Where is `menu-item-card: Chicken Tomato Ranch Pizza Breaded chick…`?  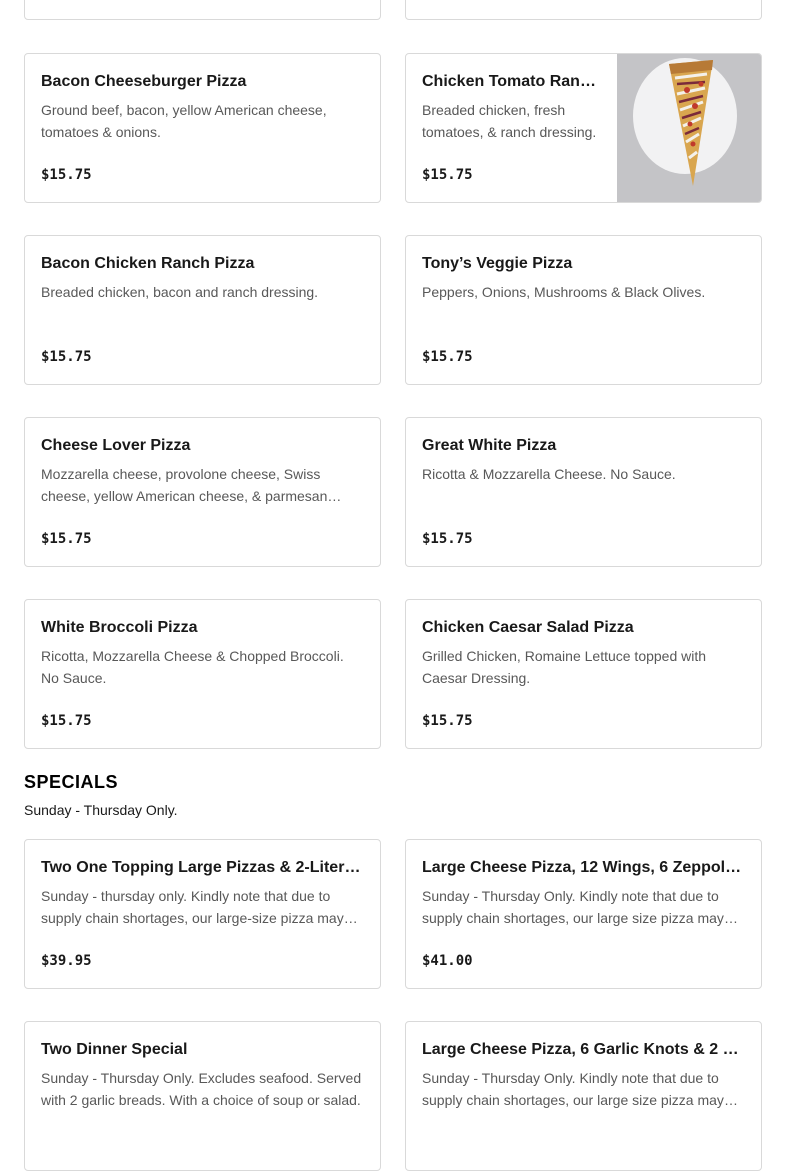
menu-item-card: Chicken Tomato Ranch Pizza Breaded chick… is located at coordinates (583, 128).